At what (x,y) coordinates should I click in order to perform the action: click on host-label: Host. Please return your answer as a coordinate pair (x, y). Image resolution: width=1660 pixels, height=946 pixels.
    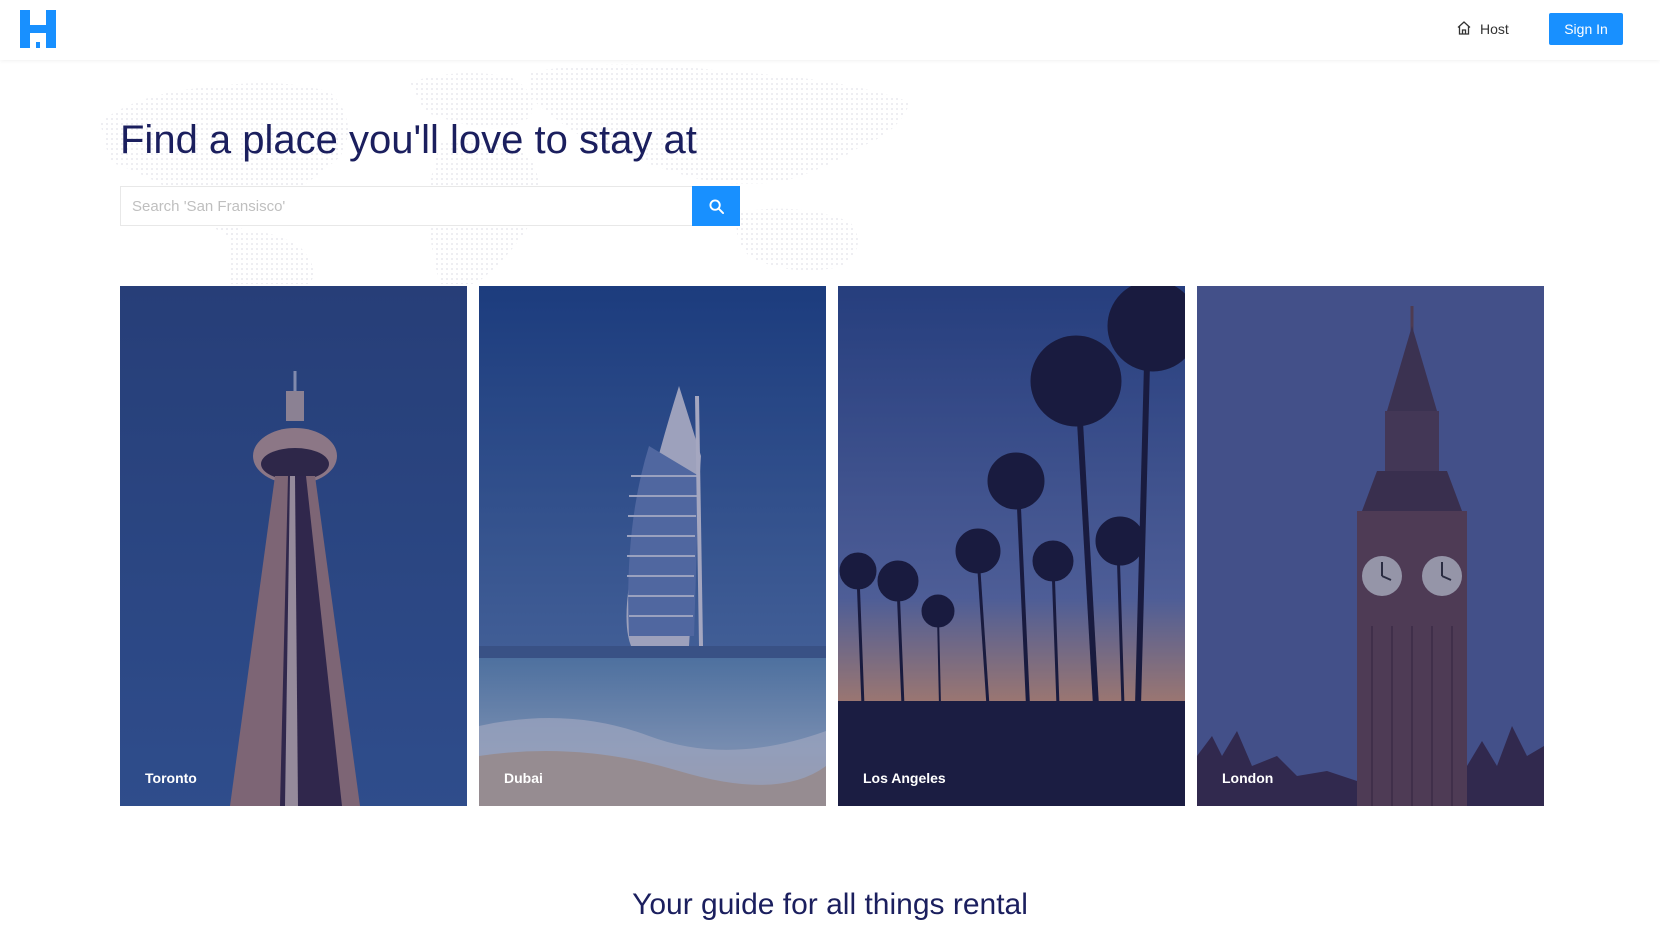
    Looking at the image, I should click on (1494, 29).